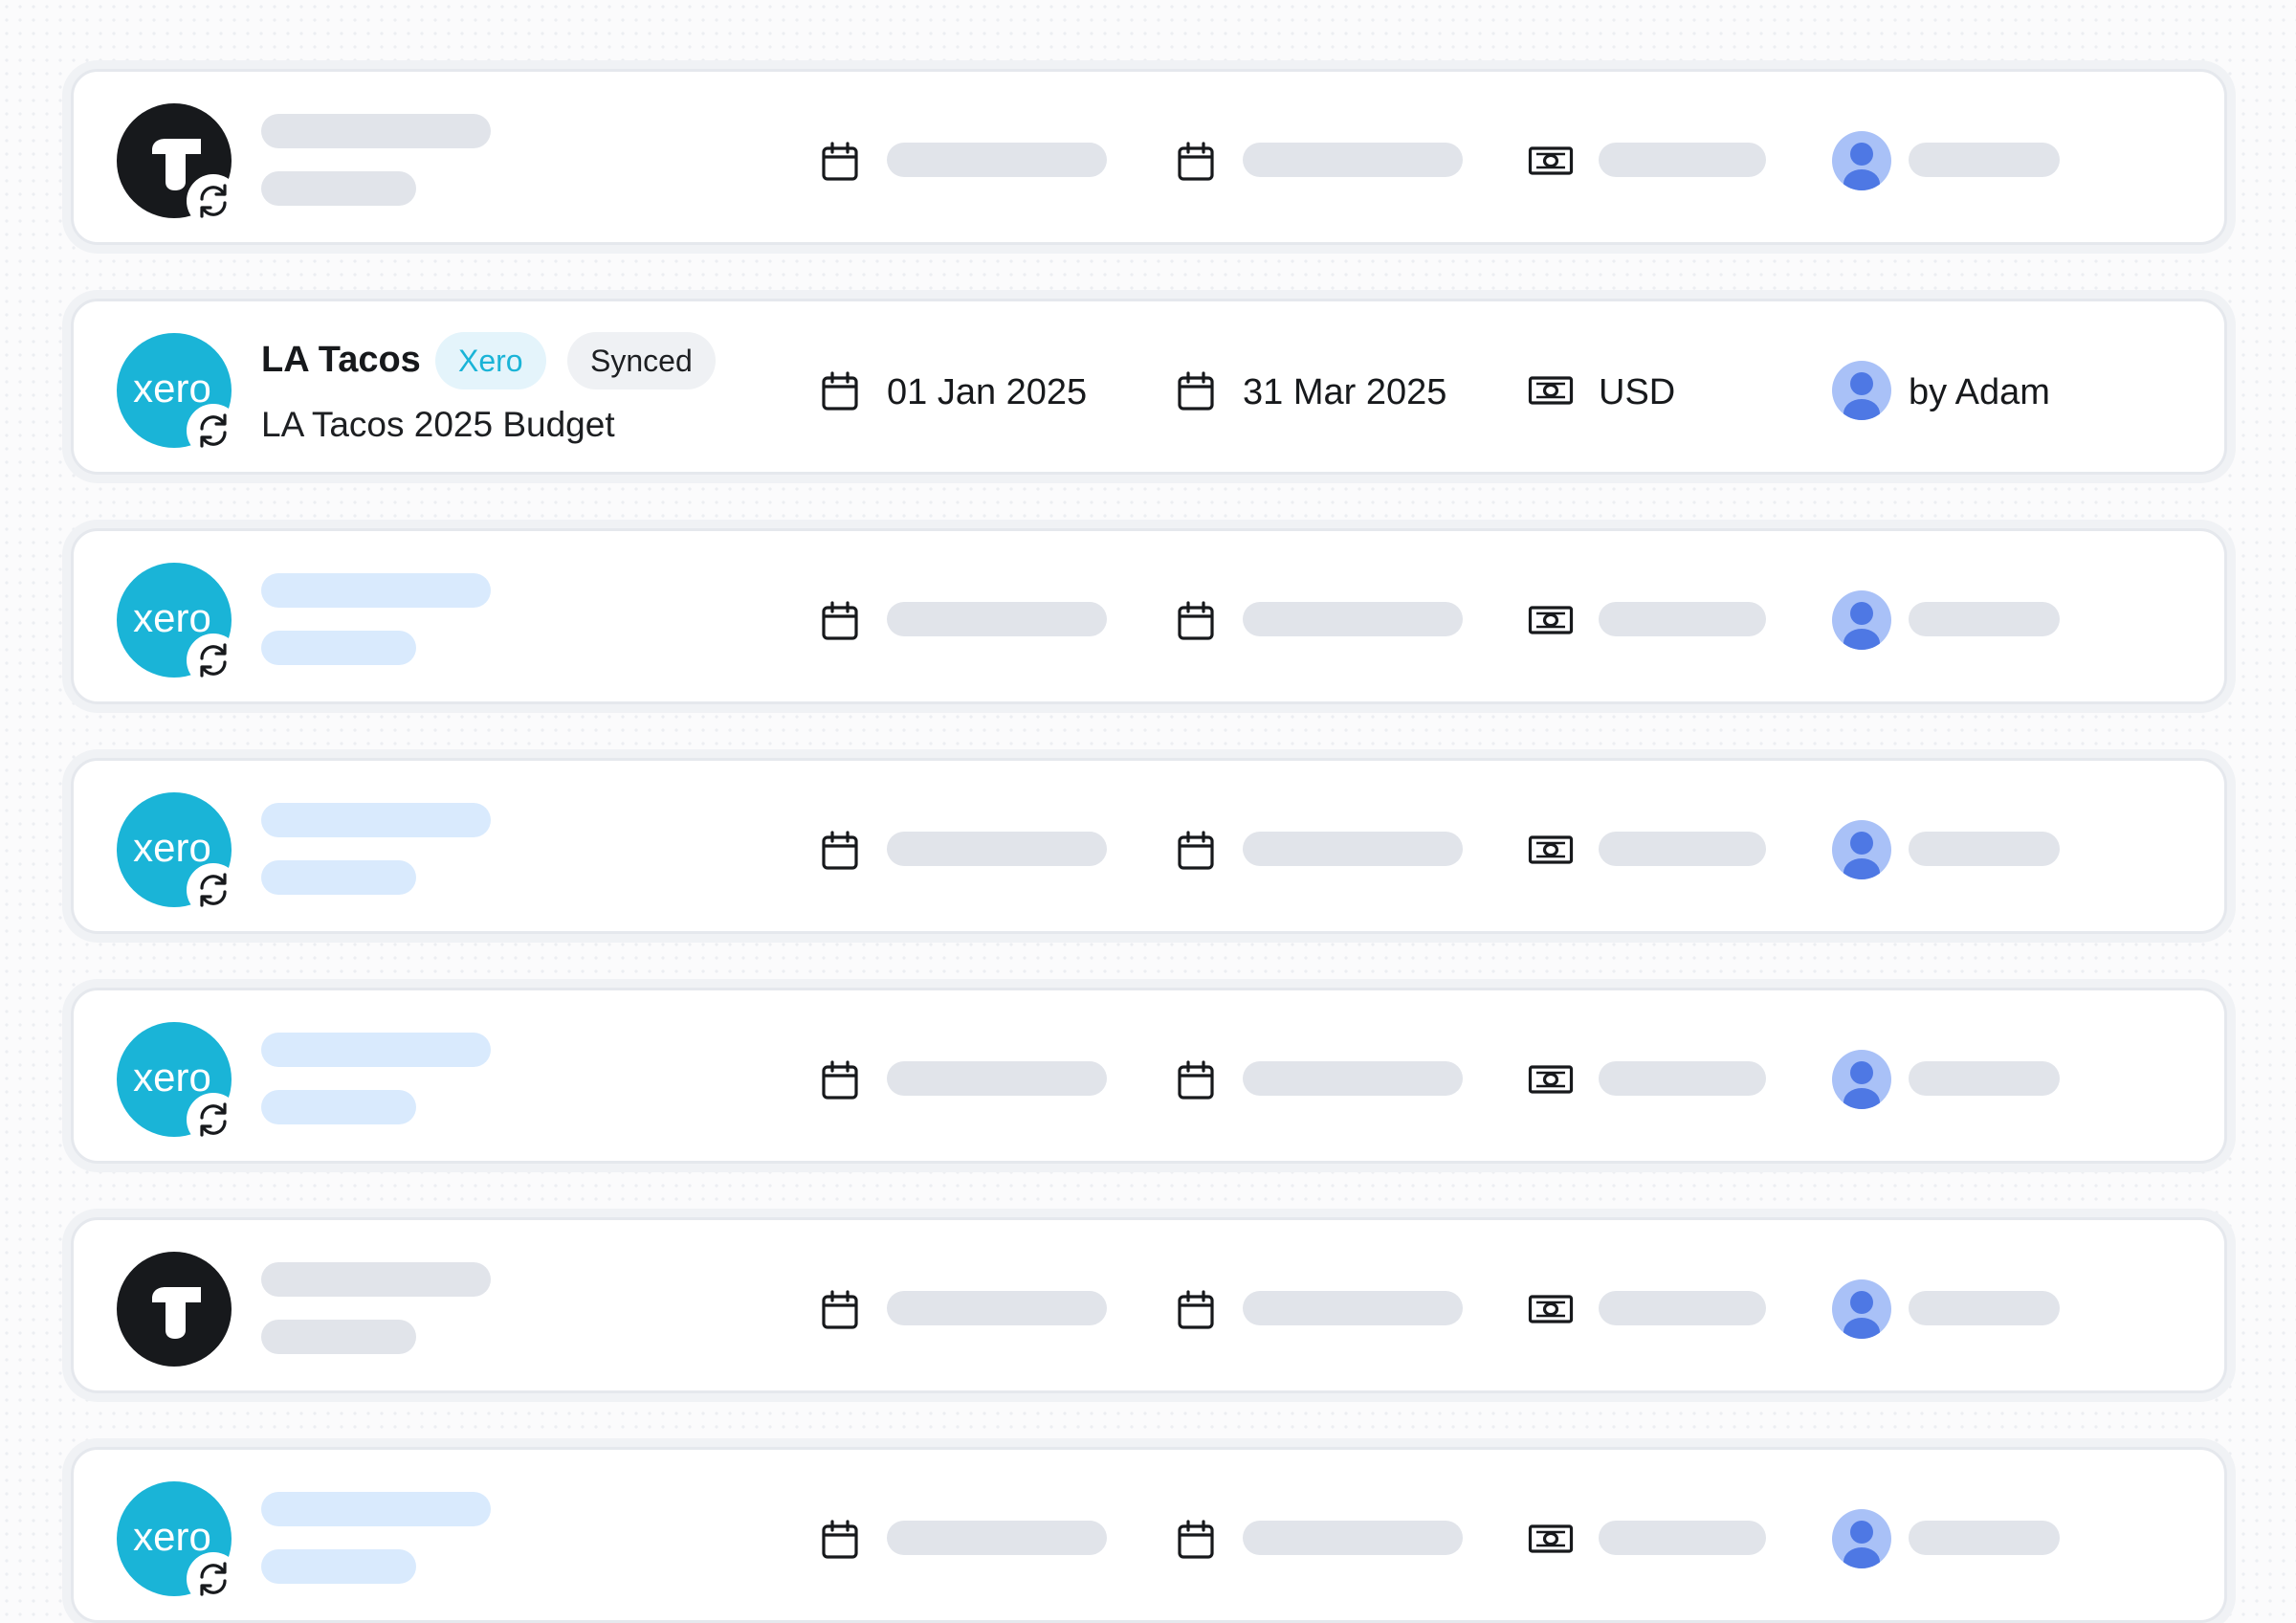 This screenshot has width=2296, height=1623. What do you see at coordinates (438, 424) in the screenshot?
I see `budget-subtitle: LA Tacos 2025 Budget` at bounding box center [438, 424].